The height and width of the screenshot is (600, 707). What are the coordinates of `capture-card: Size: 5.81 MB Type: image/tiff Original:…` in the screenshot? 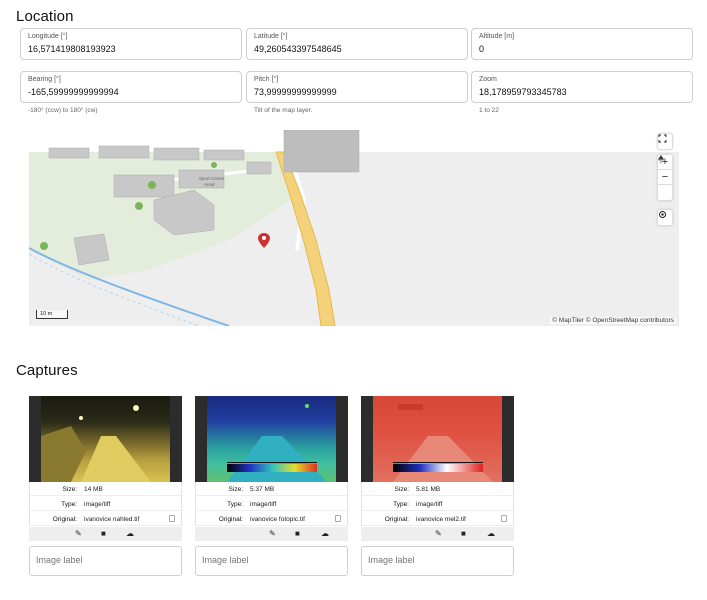 It's located at (438, 471).